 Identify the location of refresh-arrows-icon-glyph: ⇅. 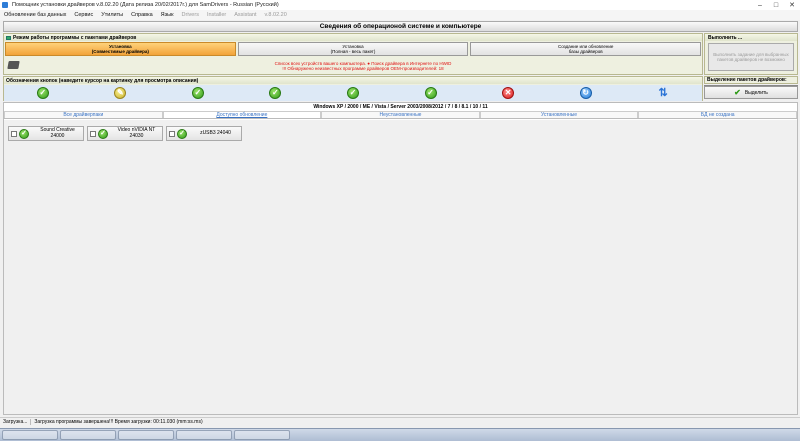
(663, 92).